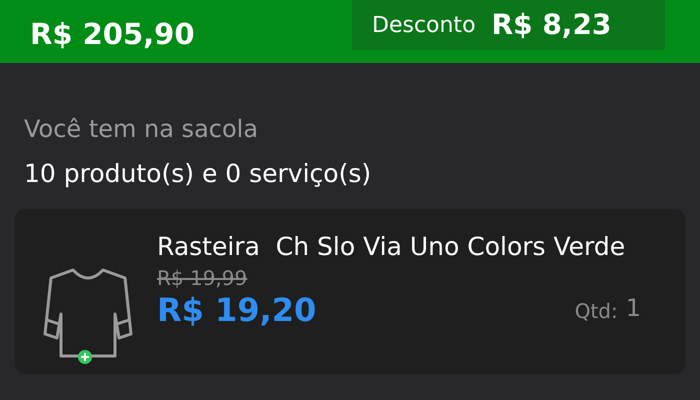 This screenshot has height=400, width=700. What do you see at coordinates (552, 25) in the screenshot?
I see `discount-value: R$ 8,23` at bounding box center [552, 25].